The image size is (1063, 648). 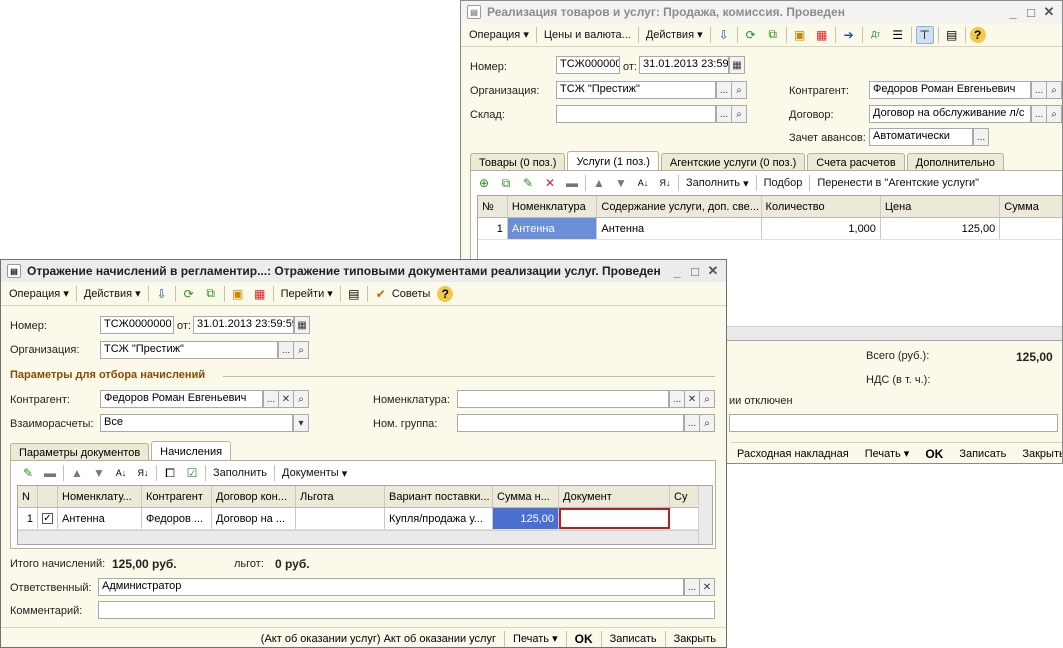 What do you see at coordinates (733, 162) in the screenshot?
I see `tab-agent-services: Агентские услуги (0 поз.)` at bounding box center [733, 162].